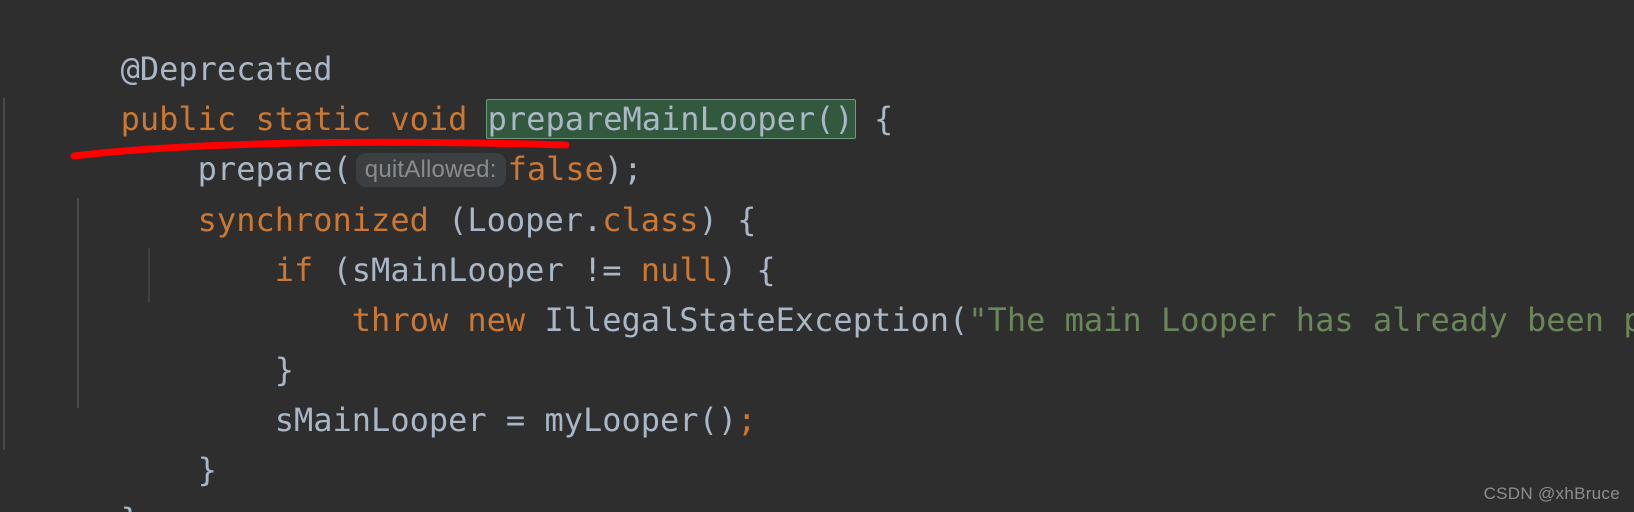 The width and height of the screenshot is (1634, 512). Describe the element at coordinates (449, 91) in the screenshot. I see `code-line-2: public static void prepareMainLooper() {` at that location.